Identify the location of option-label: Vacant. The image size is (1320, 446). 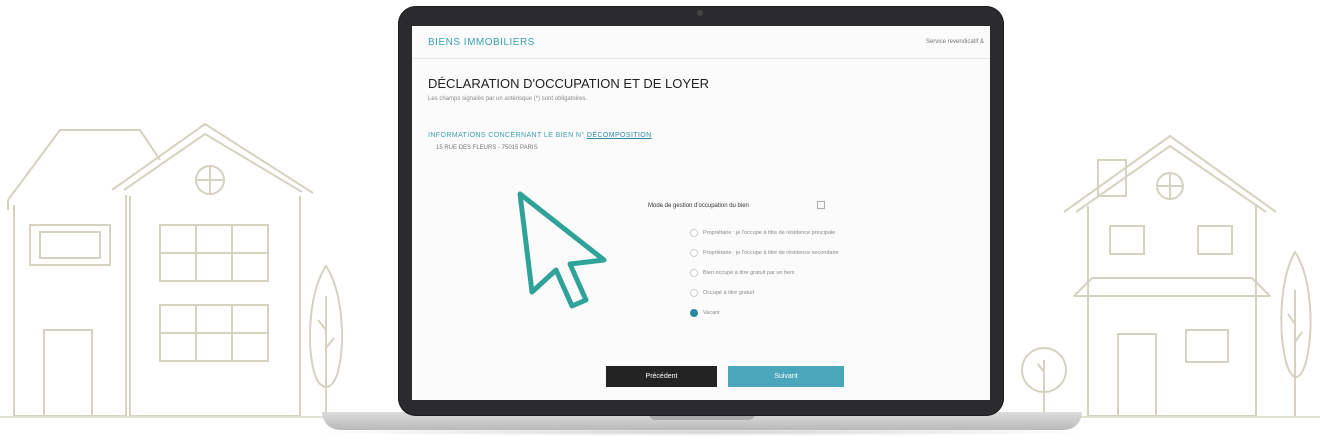
(711, 313).